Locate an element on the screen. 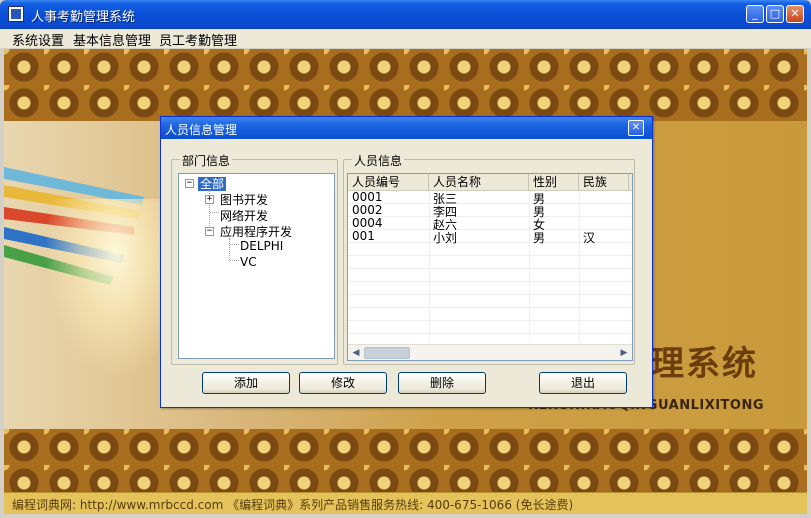 This screenshot has height=518, width=811. tree-node-books: 图书开发 is located at coordinates (244, 199).